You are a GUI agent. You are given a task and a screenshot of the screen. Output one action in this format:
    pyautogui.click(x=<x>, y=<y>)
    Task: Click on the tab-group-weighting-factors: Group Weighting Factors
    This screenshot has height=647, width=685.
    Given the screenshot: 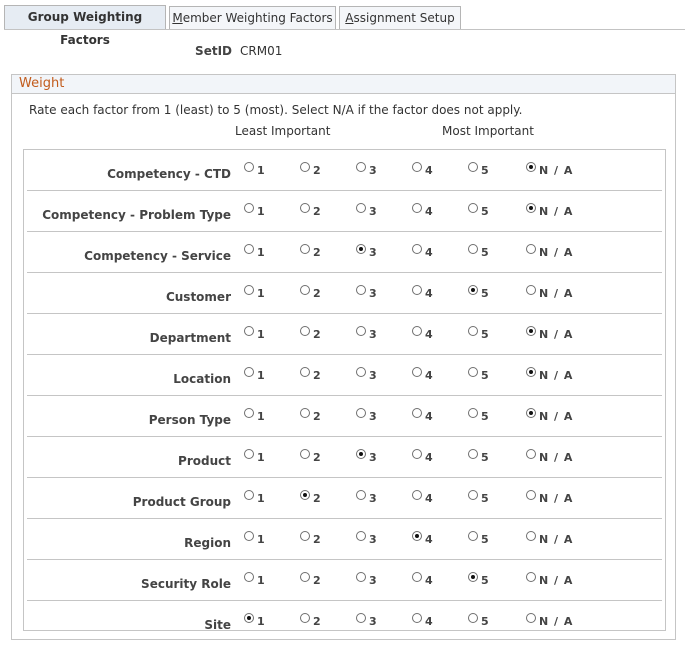 What is the action you would take?
    pyautogui.click(x=85, y=26)
    